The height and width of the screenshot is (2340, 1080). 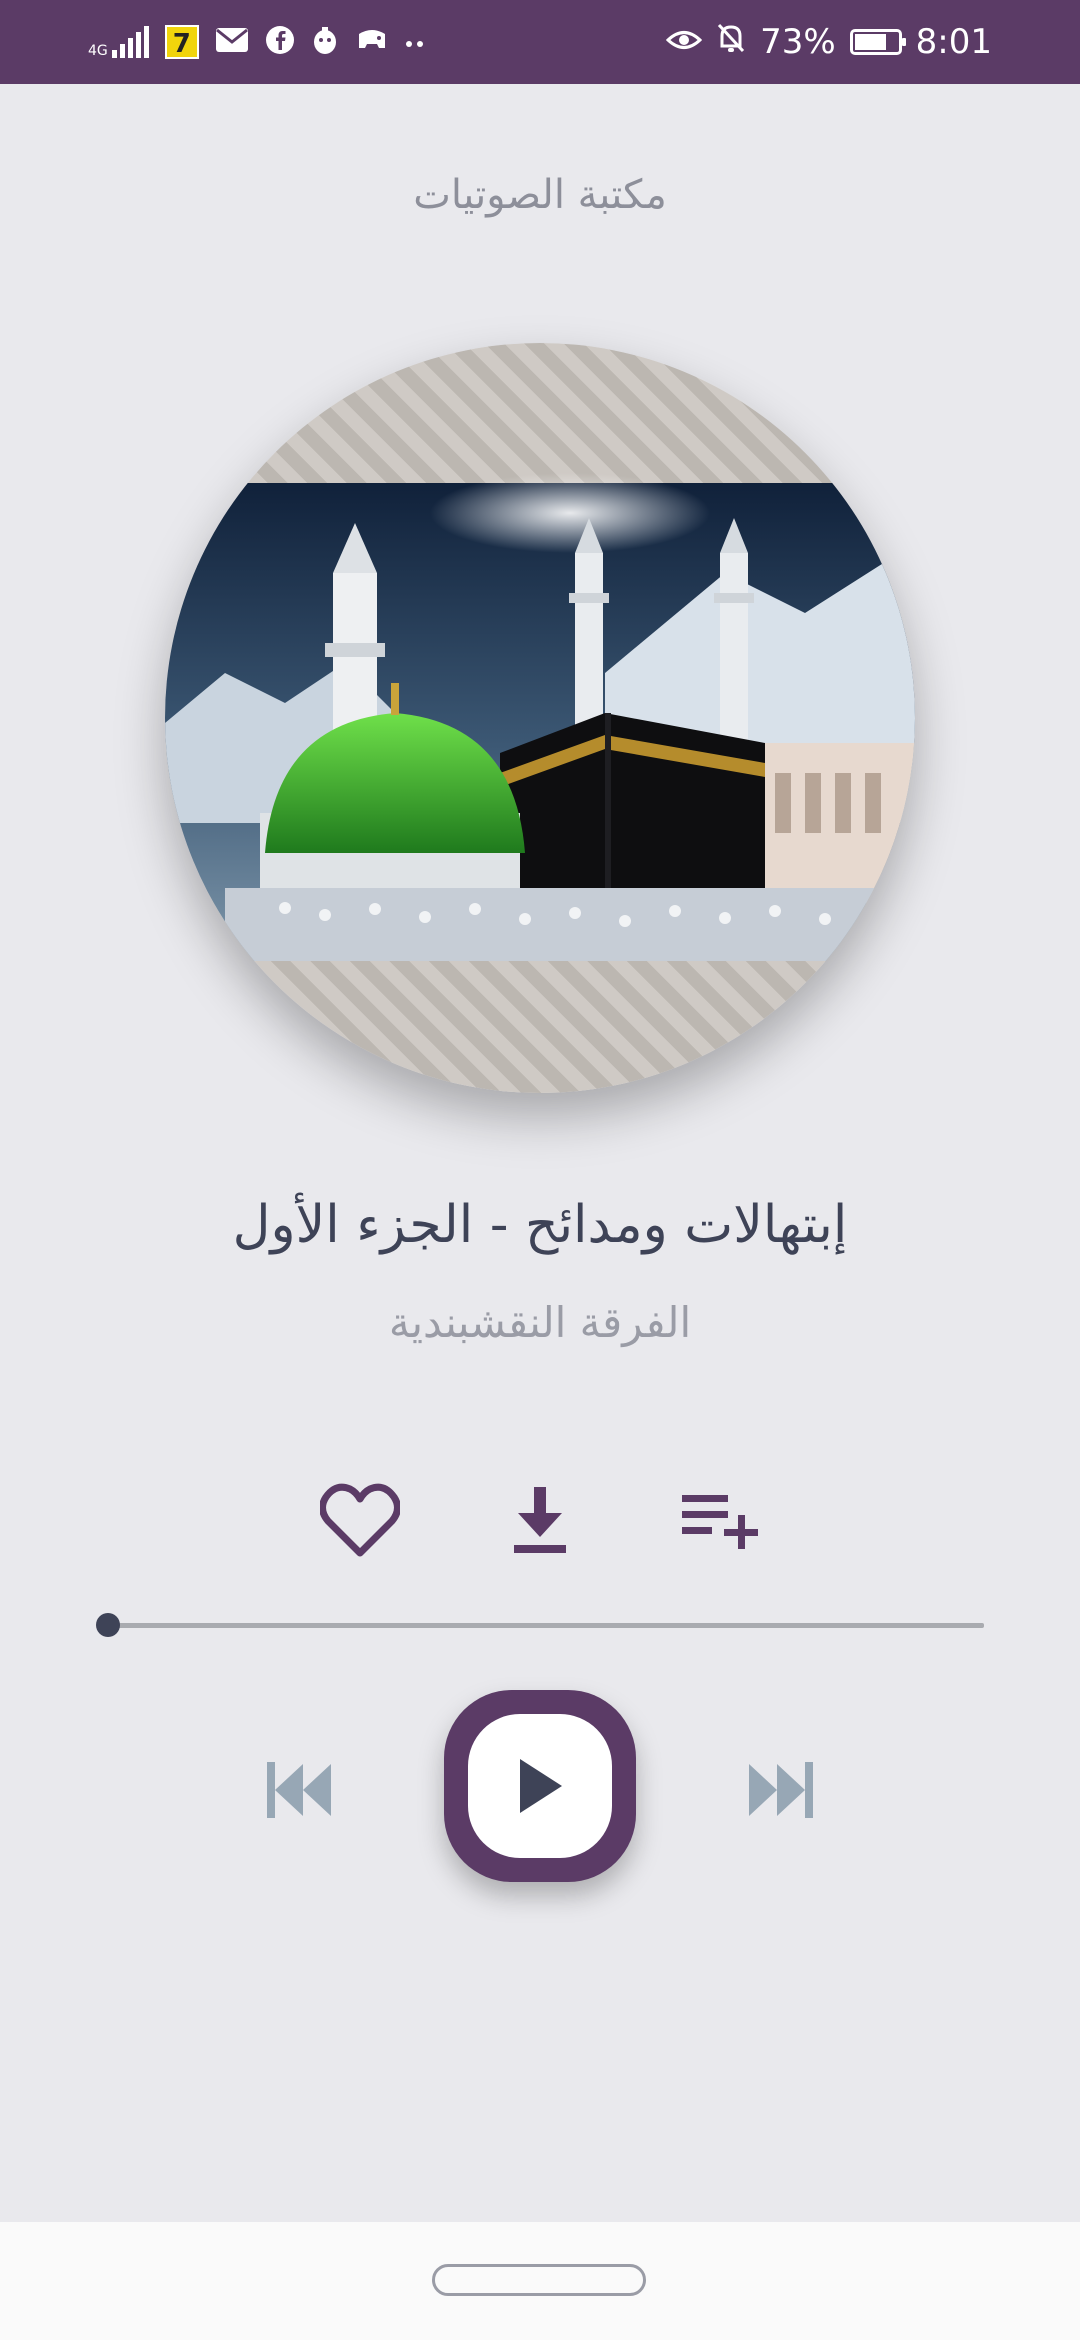 What do you see at coordinates (540, 1322) in the screenshot?
I see `track-artist: الفرقة النقشبندية` at bounding box center [540, 1322].